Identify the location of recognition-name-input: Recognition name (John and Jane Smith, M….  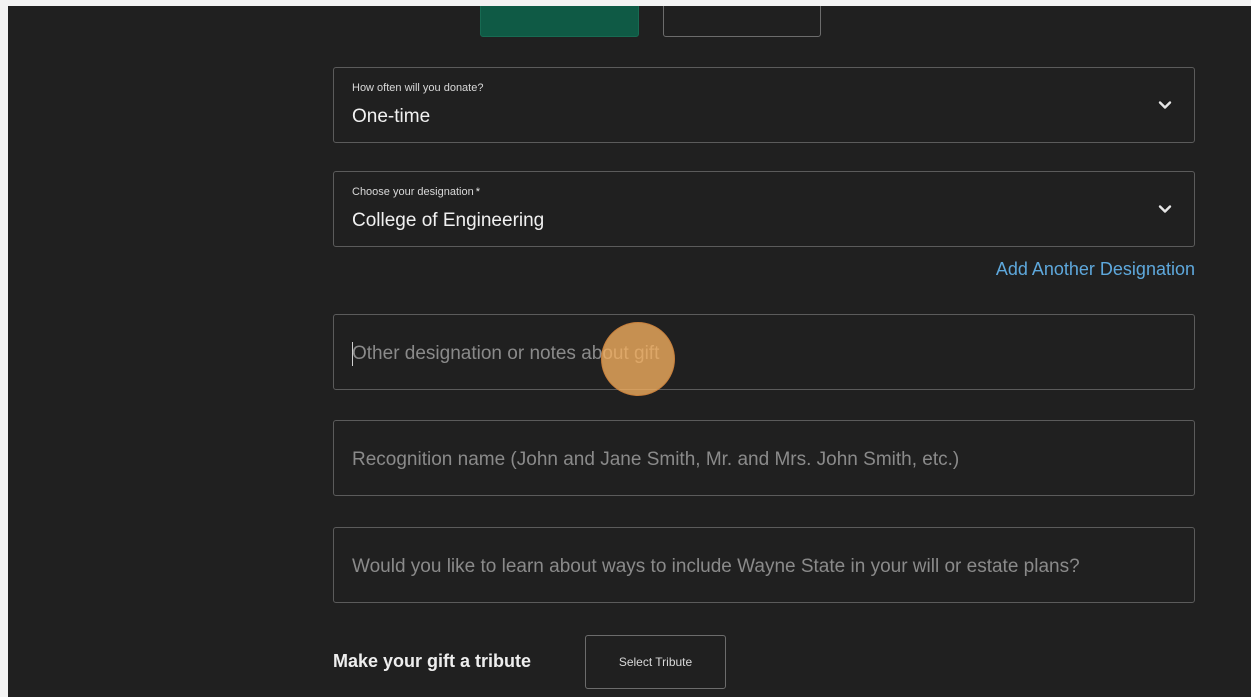
(764, 458).